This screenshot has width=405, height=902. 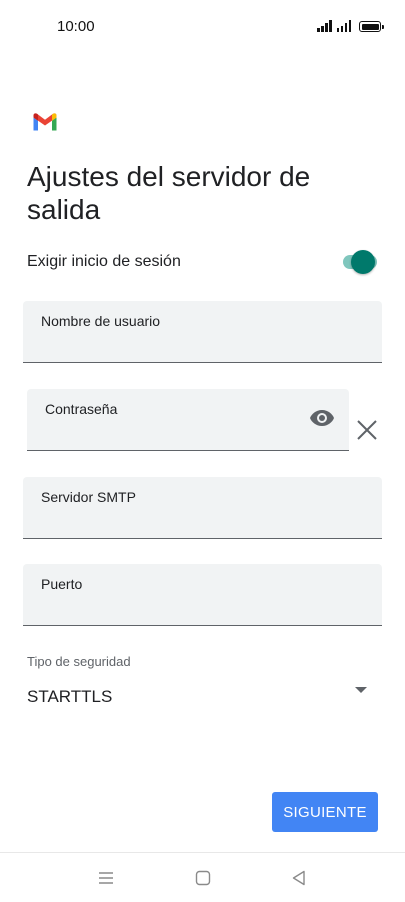 What do you see at coordinates (62, 584) in the screenshot?
I see `port-label: Puerto` at bounding box center [62, 584].